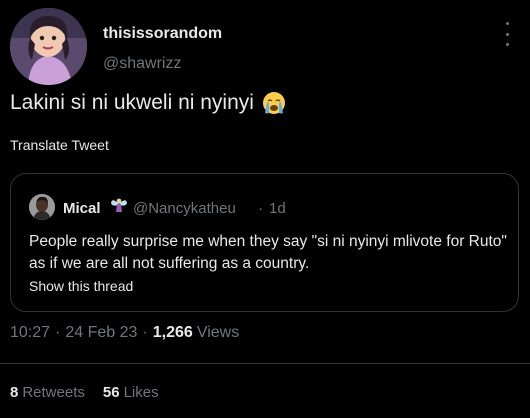 The image size is (530, 418). What do you see at coordinates (172, 332) in the screenshot?
I see `views-count: 1,266` at bounding box center [172, 332].